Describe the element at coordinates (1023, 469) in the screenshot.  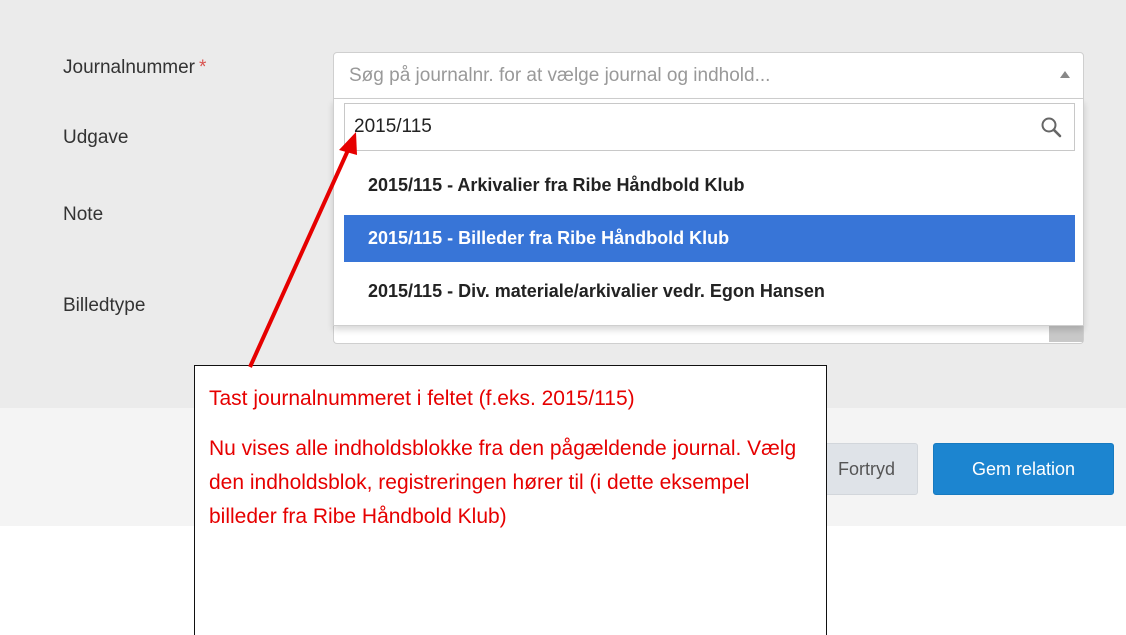
I see `save-relation-button: Gem relation` at that location.